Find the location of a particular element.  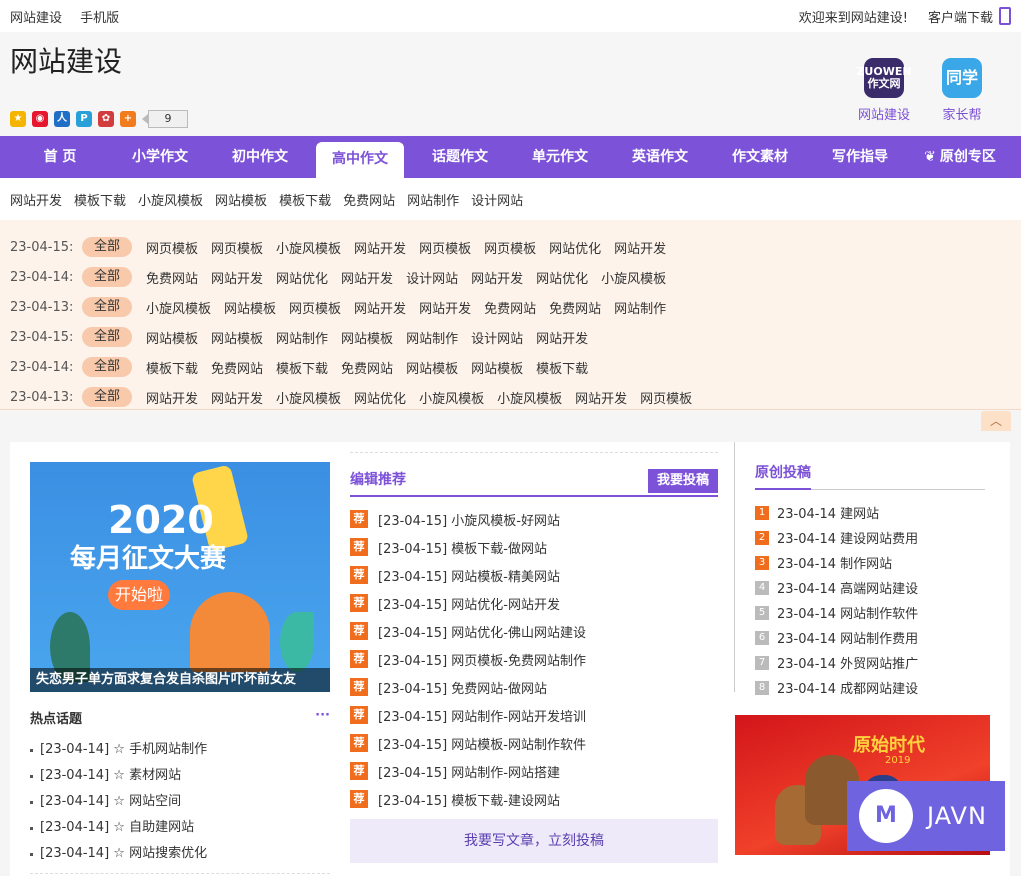

list-item: 荐 [23-04-15] 网页模板-免费网站制作 is located at coordinates (534, 659).